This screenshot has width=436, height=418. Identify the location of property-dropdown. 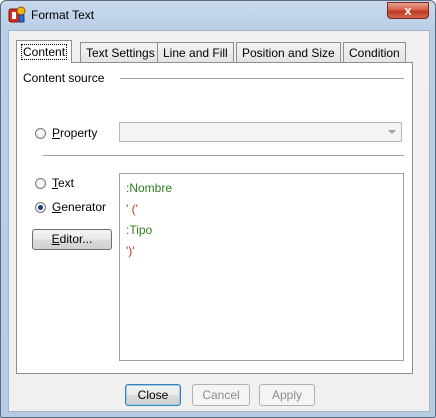
(260, 132).